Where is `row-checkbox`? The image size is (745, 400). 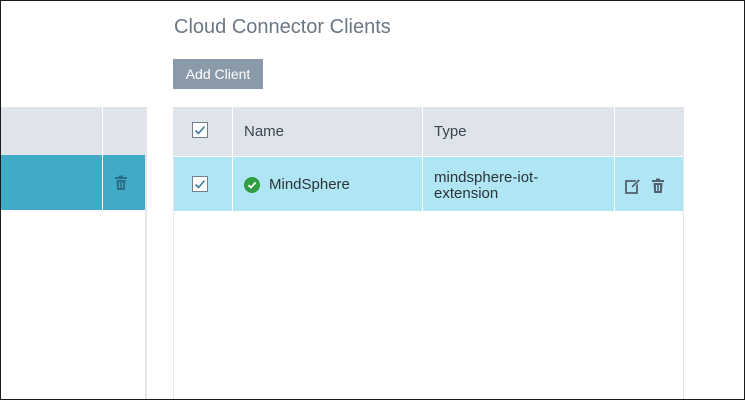
row-checkbox is located at coordinates (200, 184).